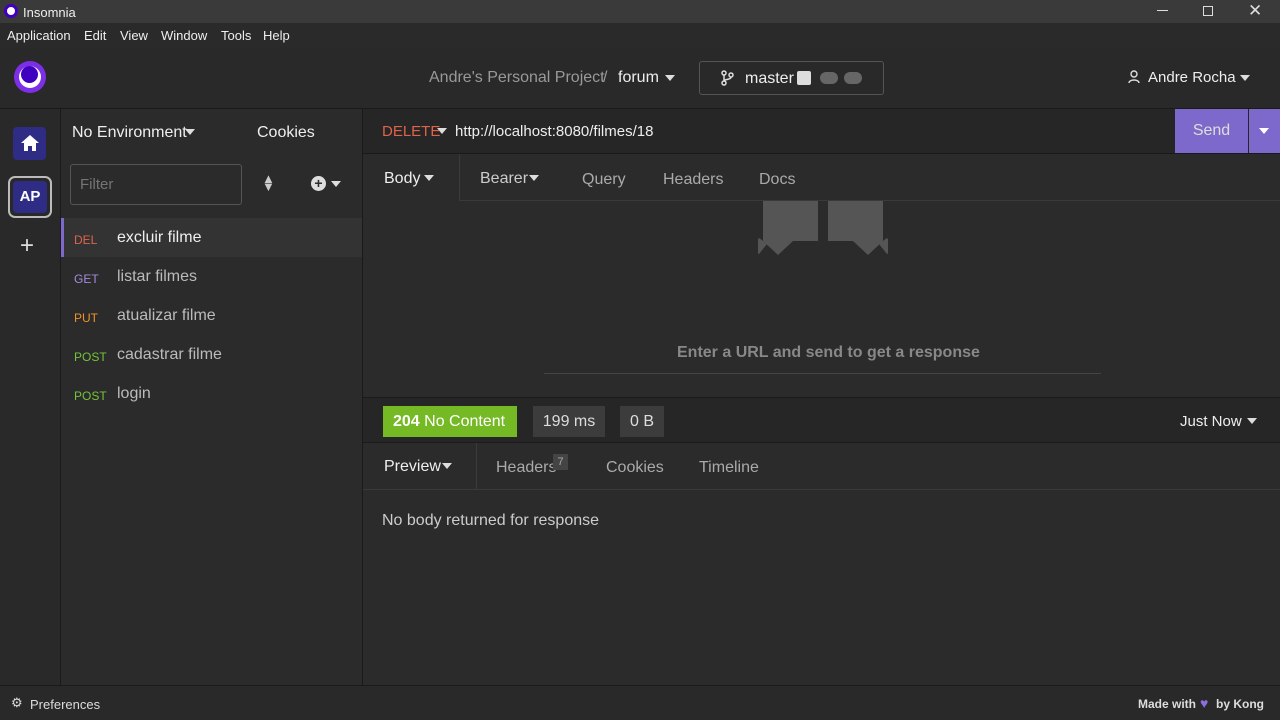  Describe the element at coordinates (17, 703) in the screenshot. I see `gear-icon: ⚙` at that location.